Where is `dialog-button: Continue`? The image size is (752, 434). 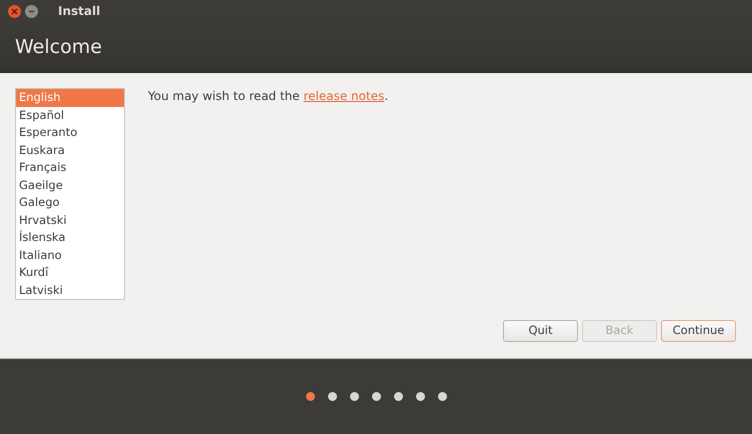 dialog-button: Continue is located at coordinates (698, 331).